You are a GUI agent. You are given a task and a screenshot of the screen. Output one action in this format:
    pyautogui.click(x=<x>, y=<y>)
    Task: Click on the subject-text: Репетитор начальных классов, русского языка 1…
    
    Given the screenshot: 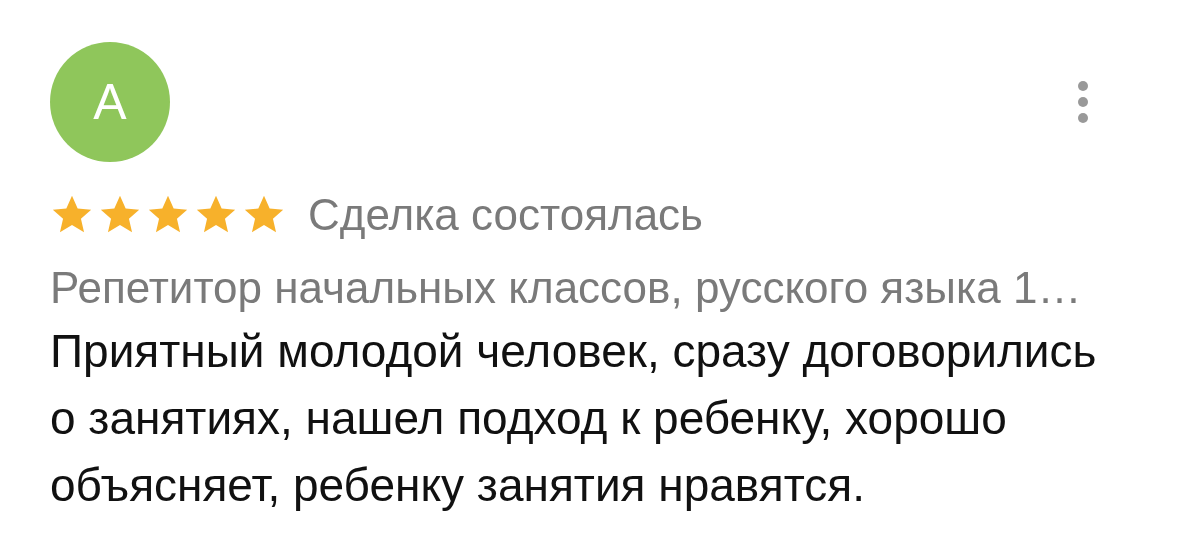 What is the action you would take?
    pyautogui.click(x=566, y=288)
    